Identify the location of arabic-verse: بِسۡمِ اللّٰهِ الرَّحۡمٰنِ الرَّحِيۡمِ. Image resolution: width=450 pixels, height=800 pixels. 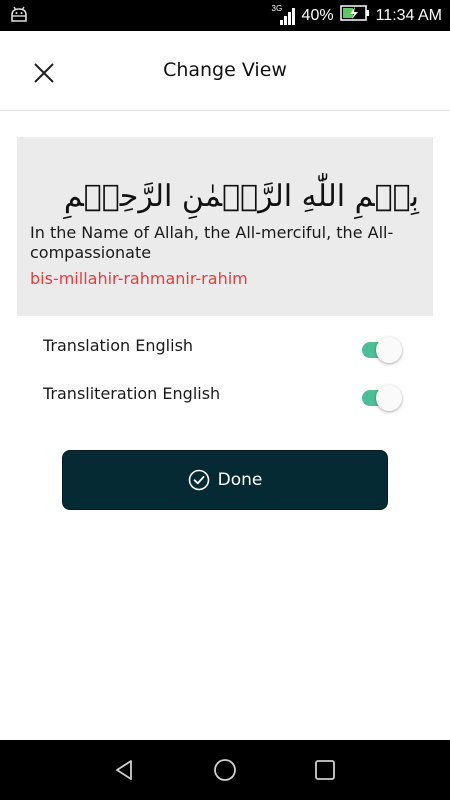
(241, 196).